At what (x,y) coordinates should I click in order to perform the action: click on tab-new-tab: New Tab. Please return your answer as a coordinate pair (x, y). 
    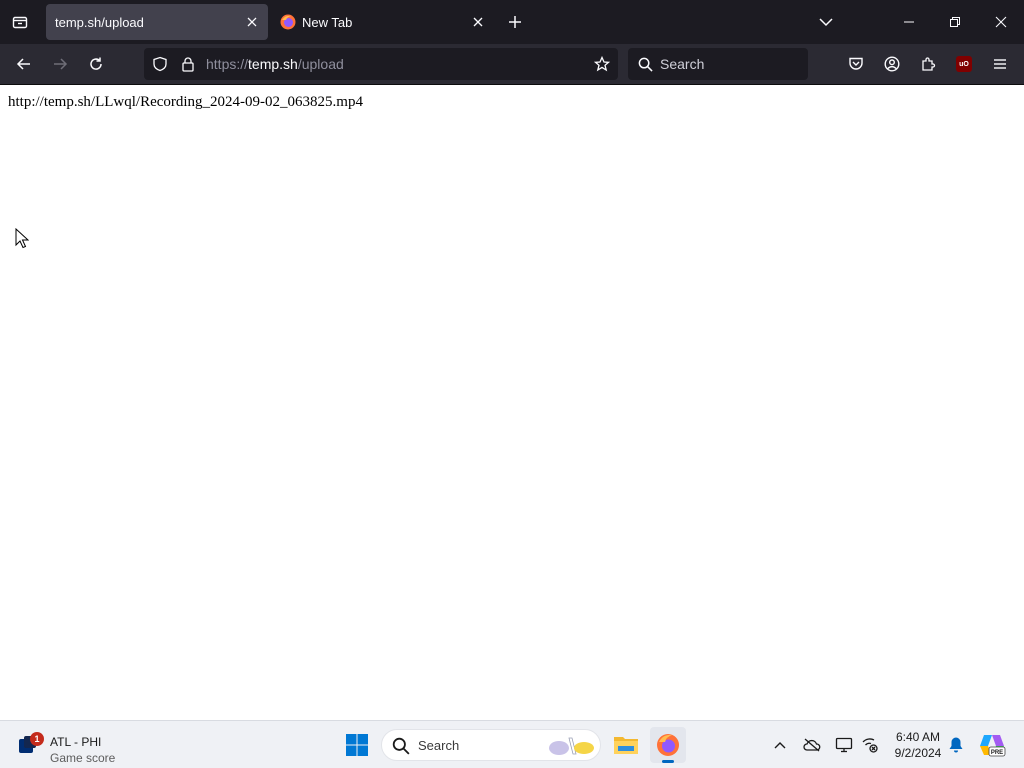
    Looking at the image, I should click on (383, 22).